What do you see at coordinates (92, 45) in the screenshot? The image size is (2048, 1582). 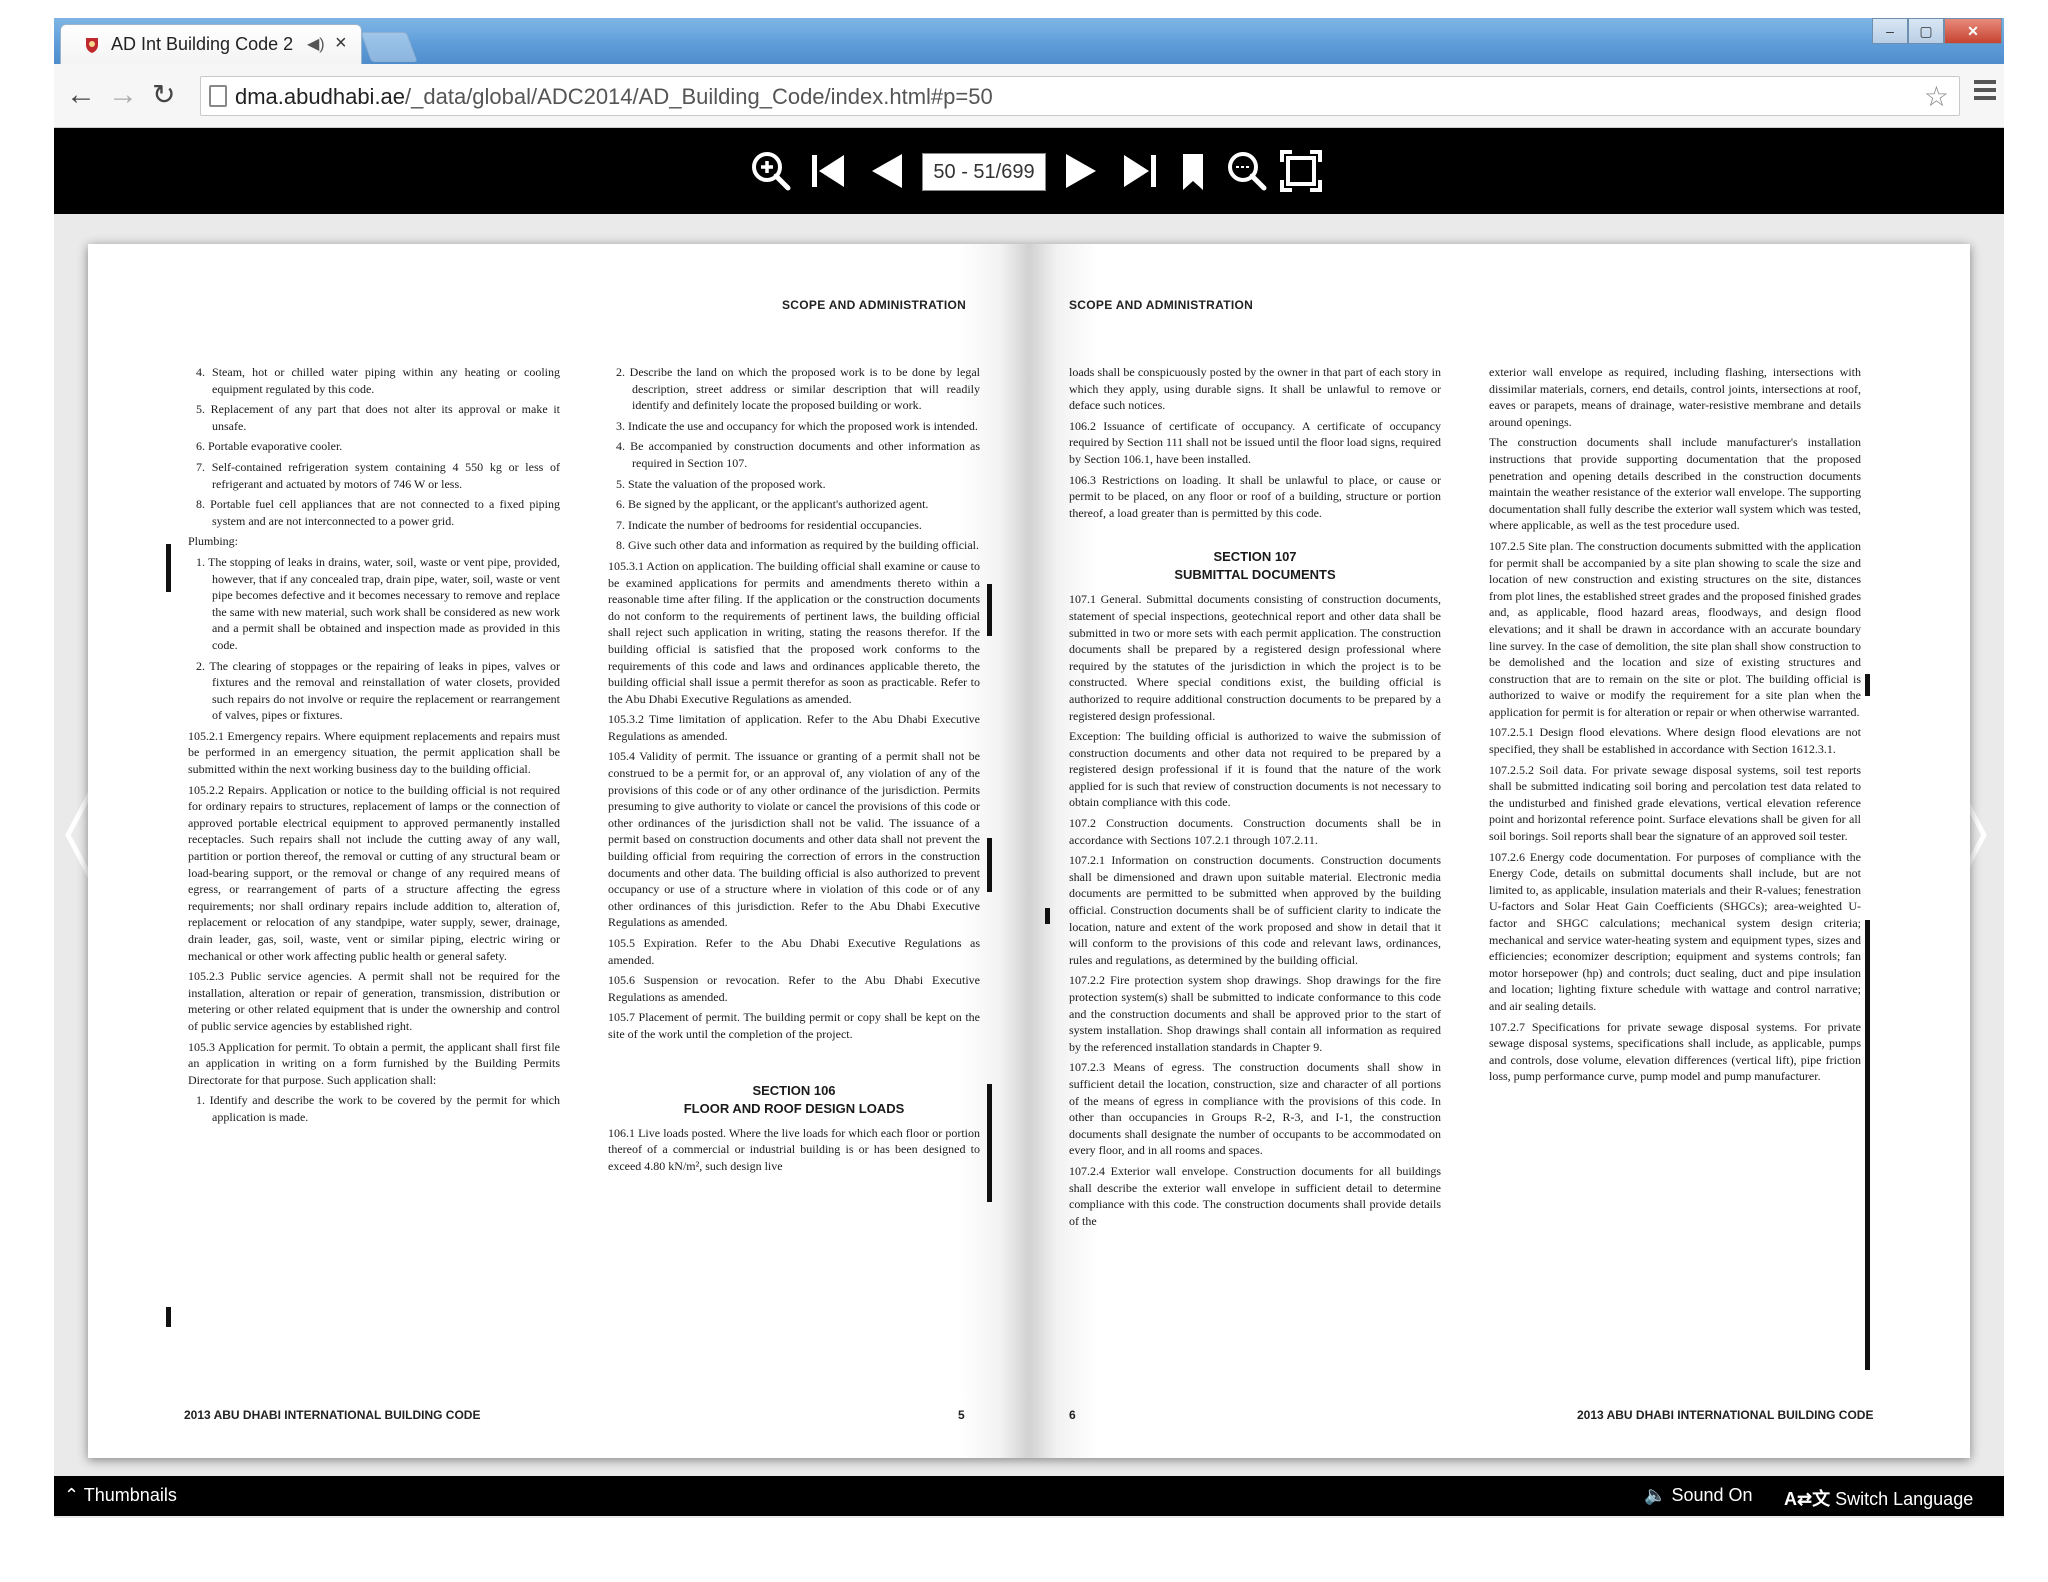 I see `site-favicon-icon` at bounding box center [92, 45].